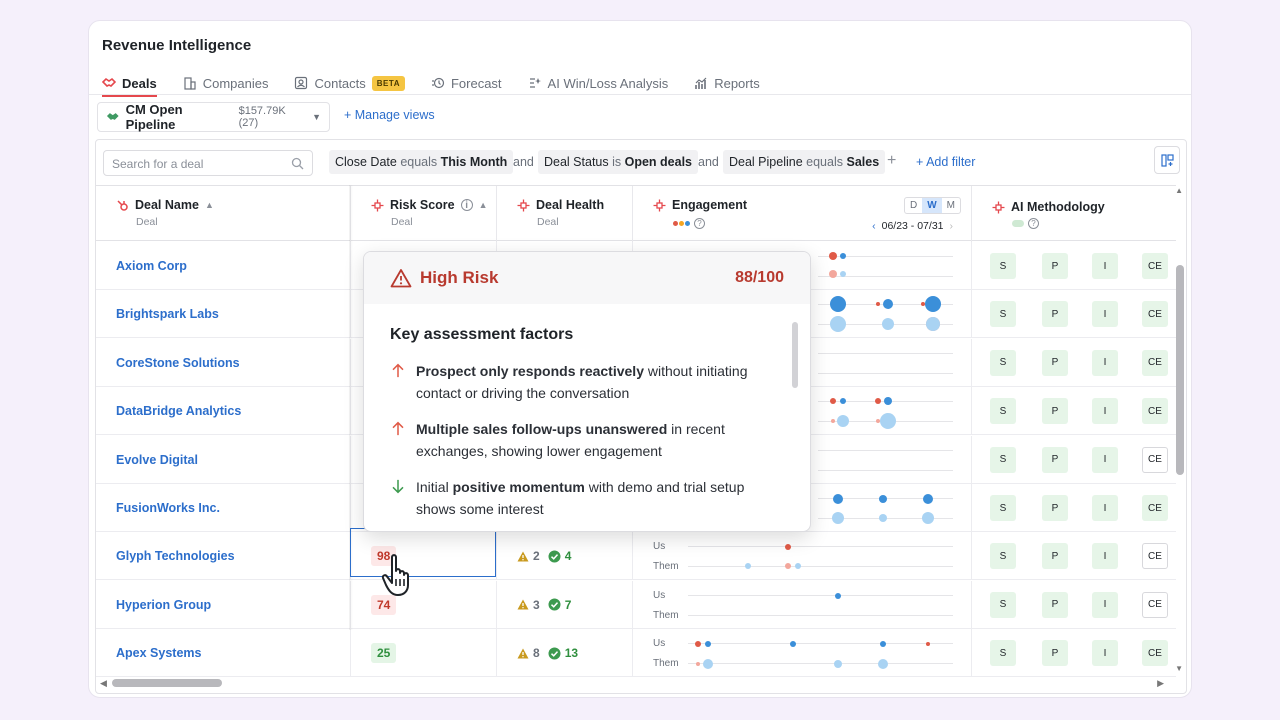 The height and width of the screenshot is (720, 1280). What do you see at coordinates (636, 556) in the screenshot?
I see `table-row: Glyph Technologies 98 2 4 Us Them S P I CE` at bounding box center [636, 556].